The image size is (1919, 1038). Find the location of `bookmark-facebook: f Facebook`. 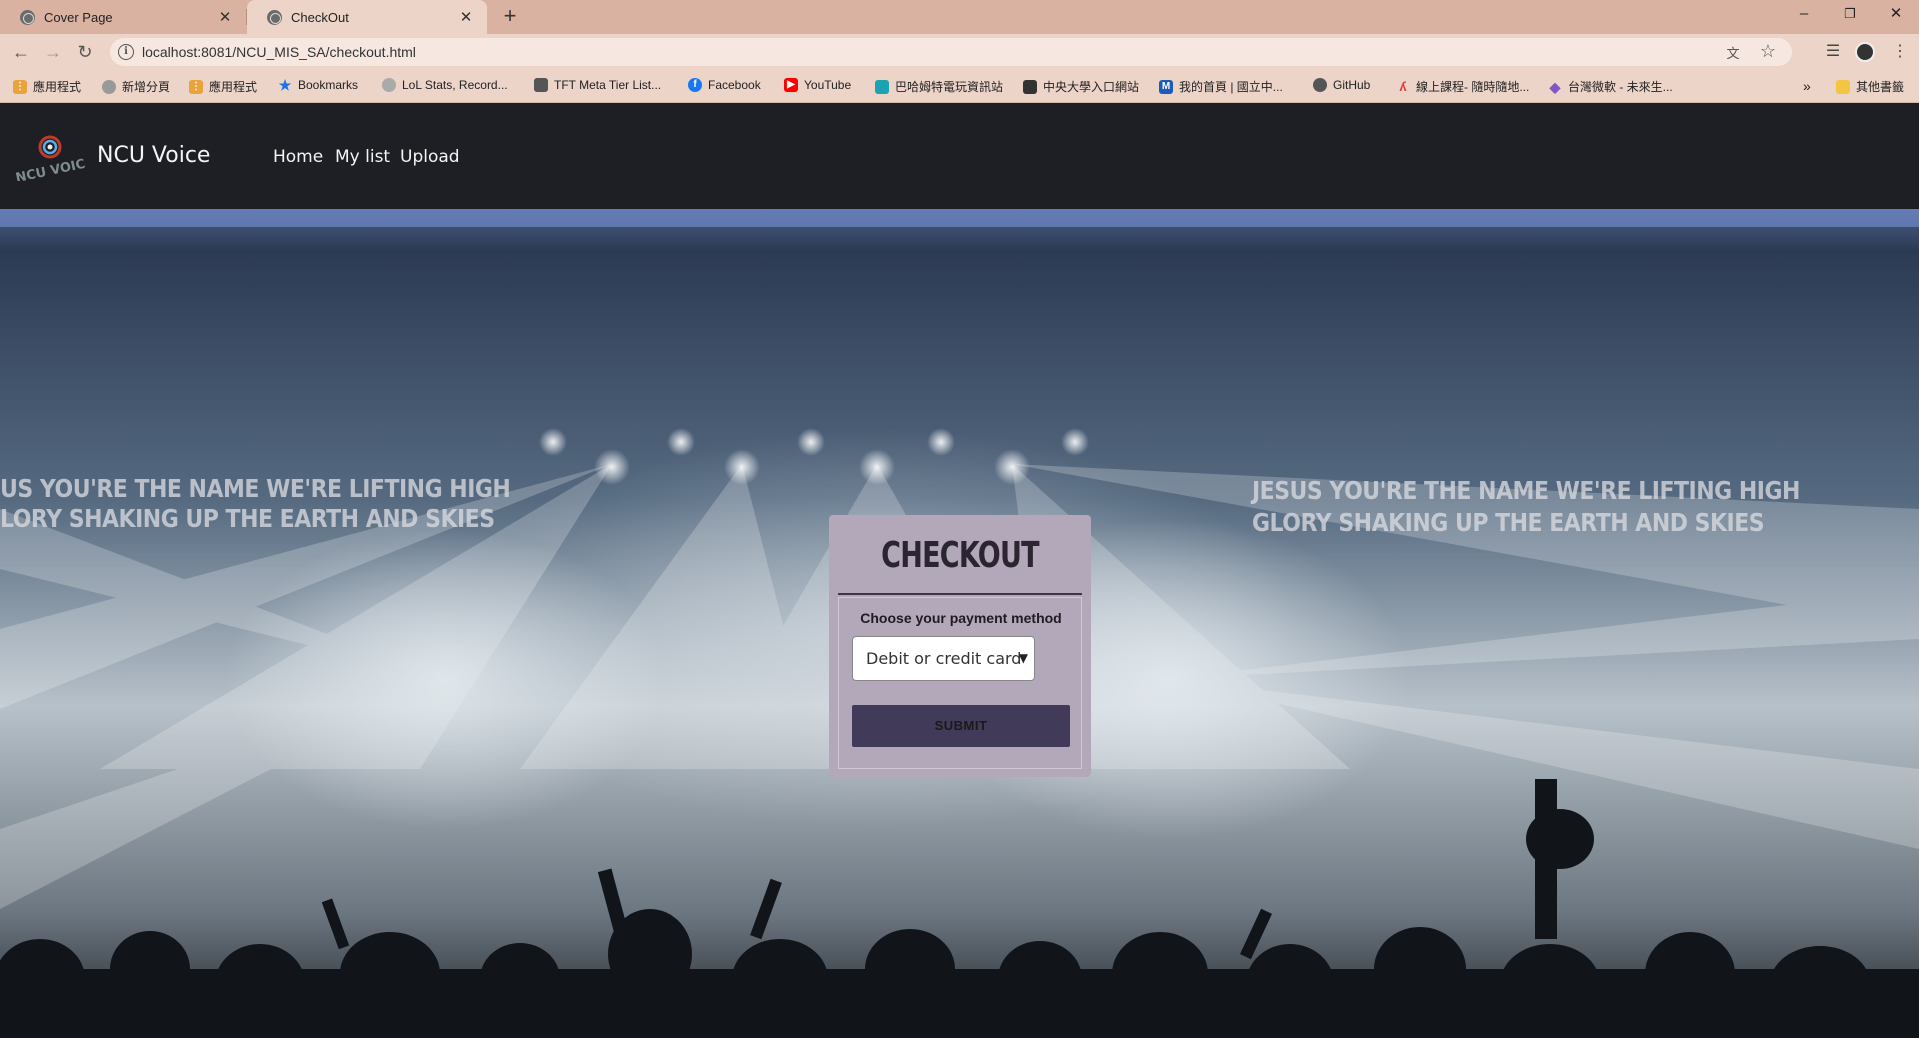

bookmark-facebook: f Facebook is located at coordinates (724, 85).